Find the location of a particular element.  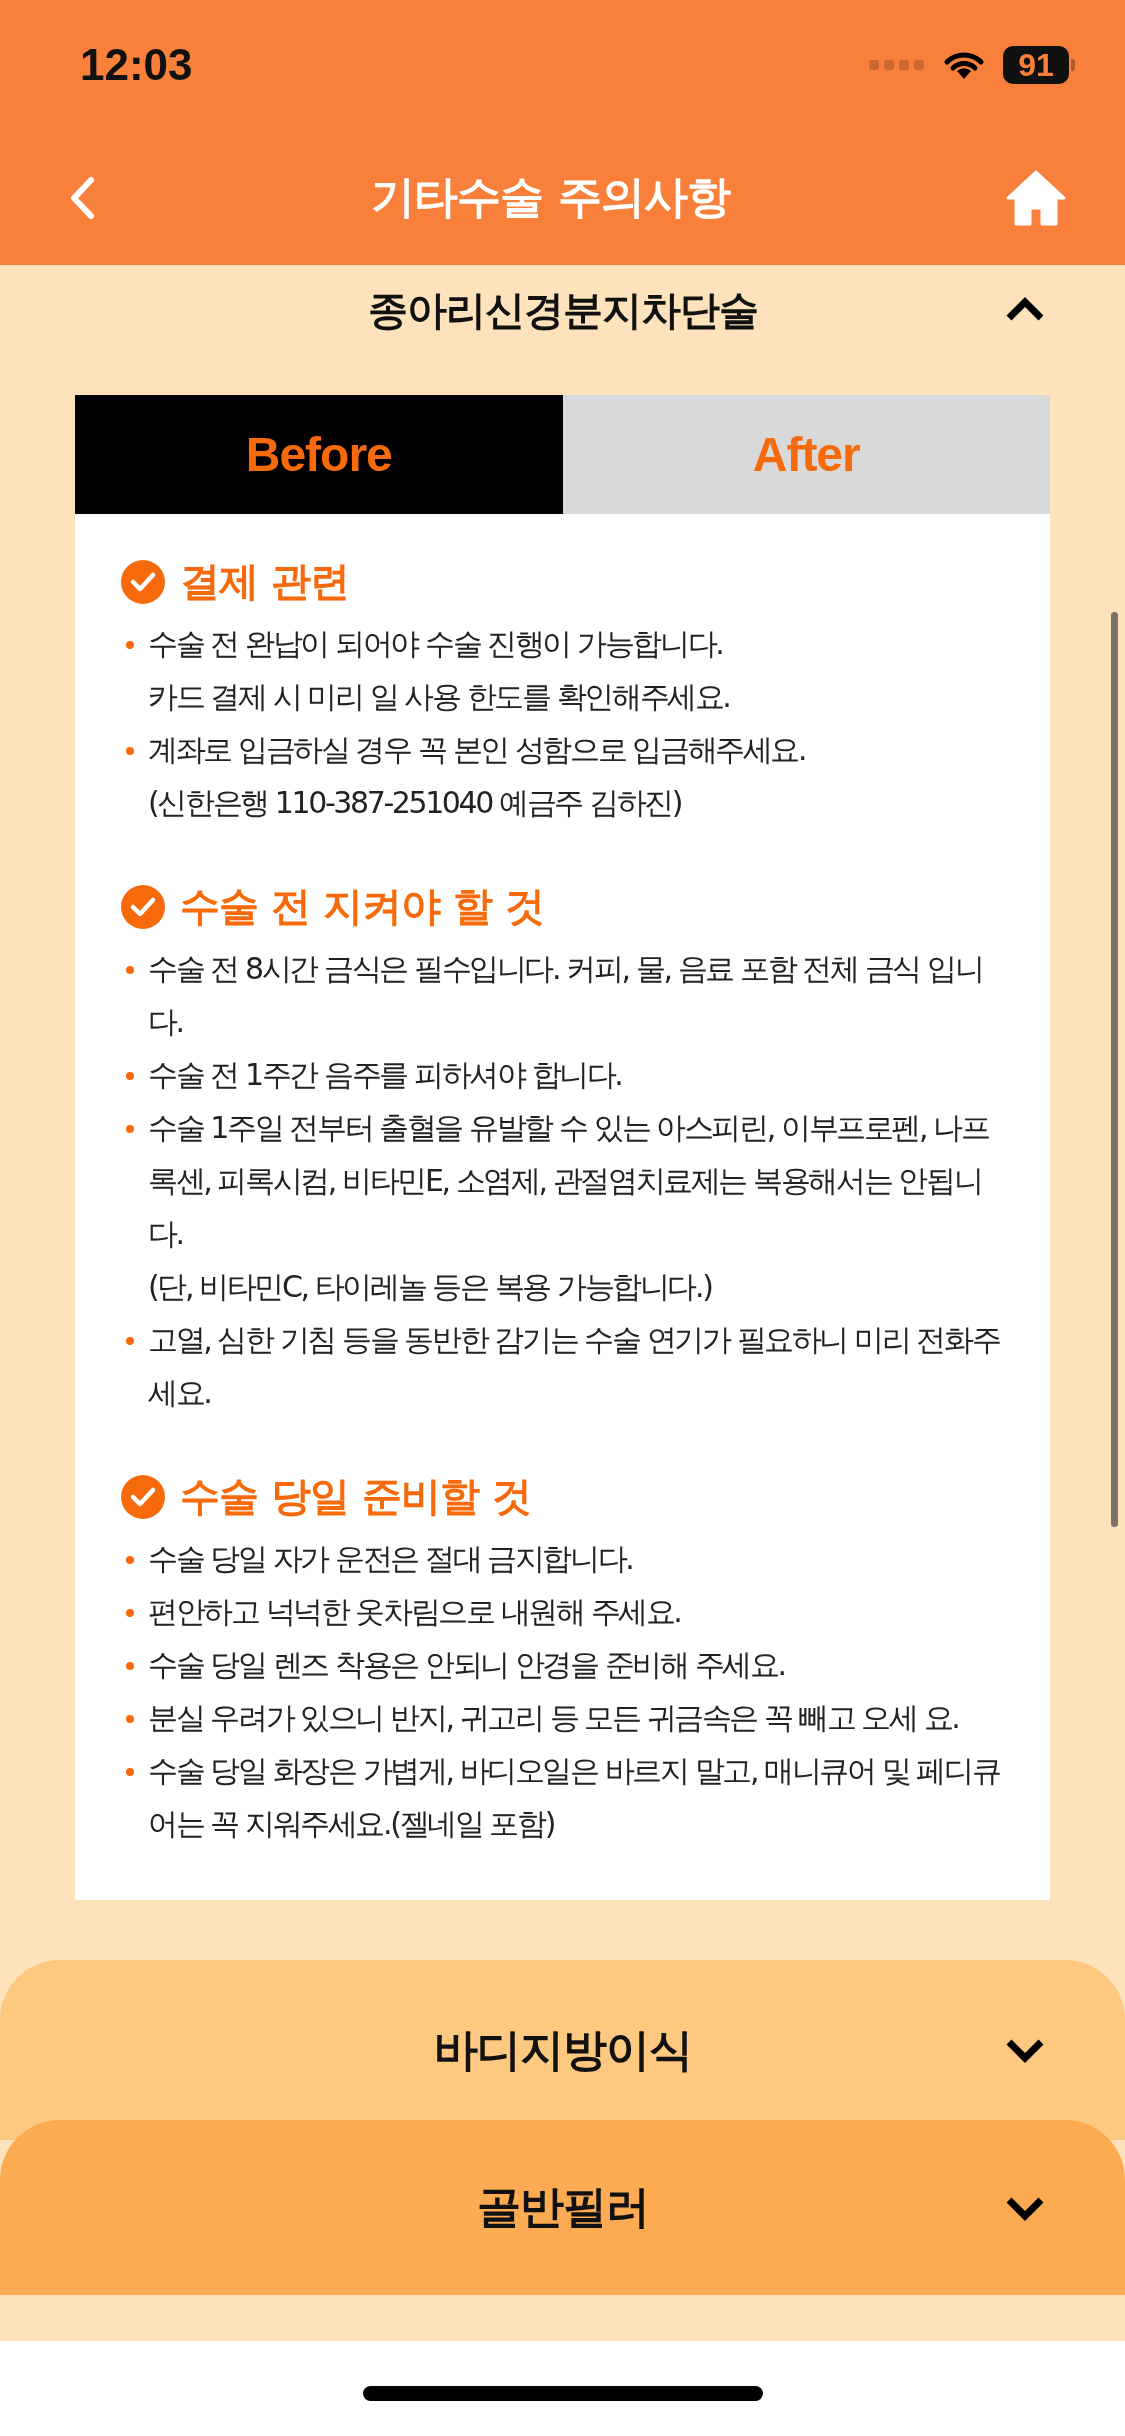

wifi-icon is located at coordinates (964, 65).